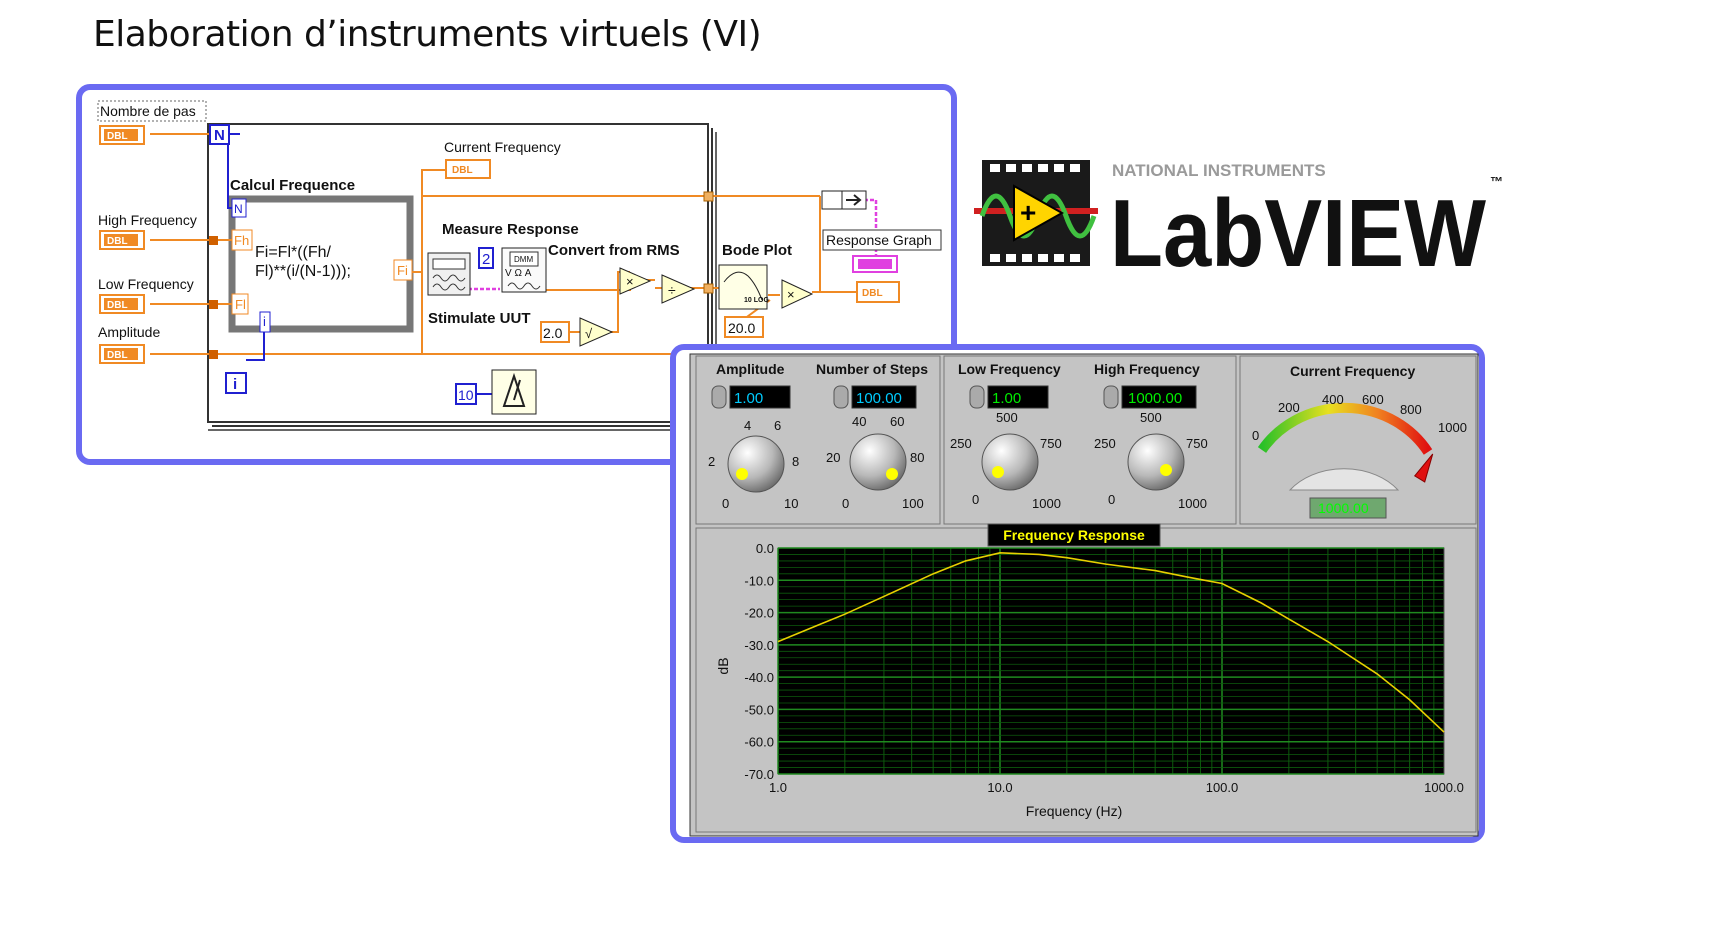 This screenshot has height=943, width=1728. I want to click on amplitude-knob, so click(756, 464).